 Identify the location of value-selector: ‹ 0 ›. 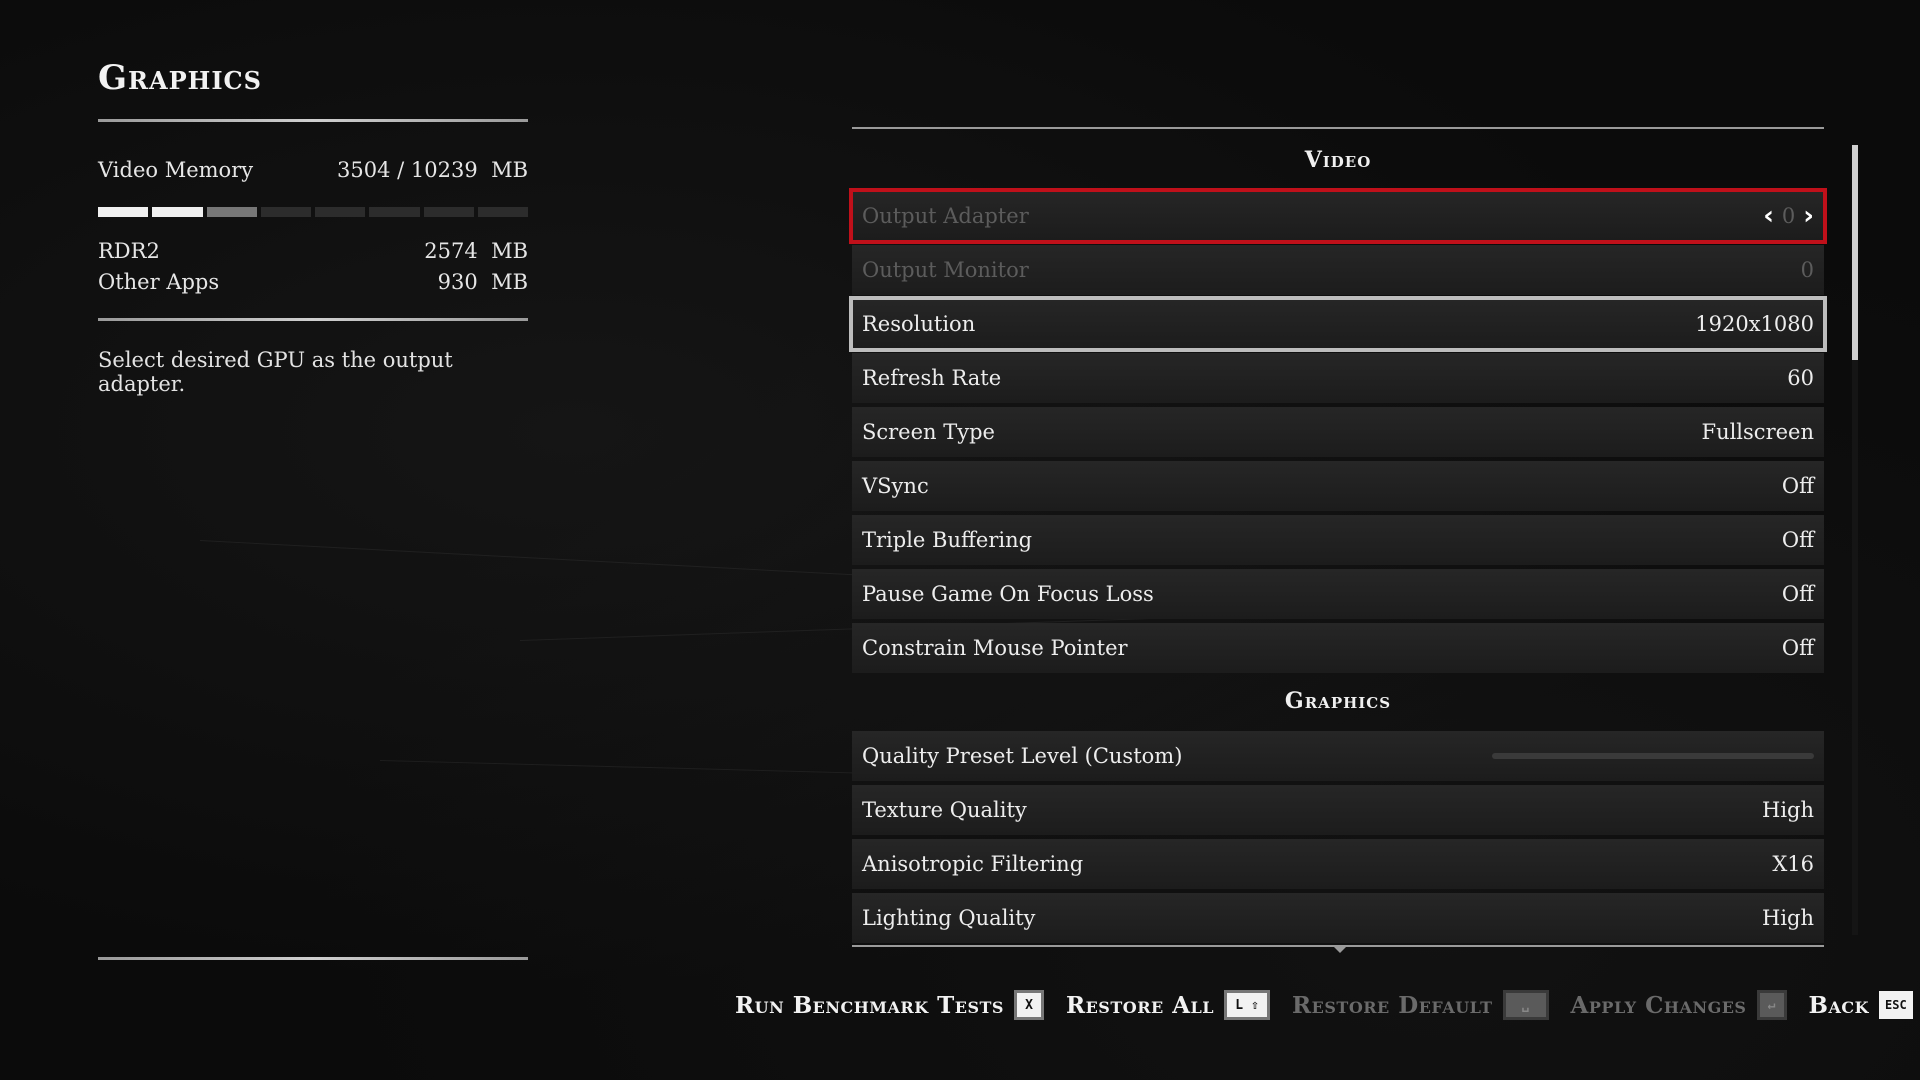
(1788, 216).